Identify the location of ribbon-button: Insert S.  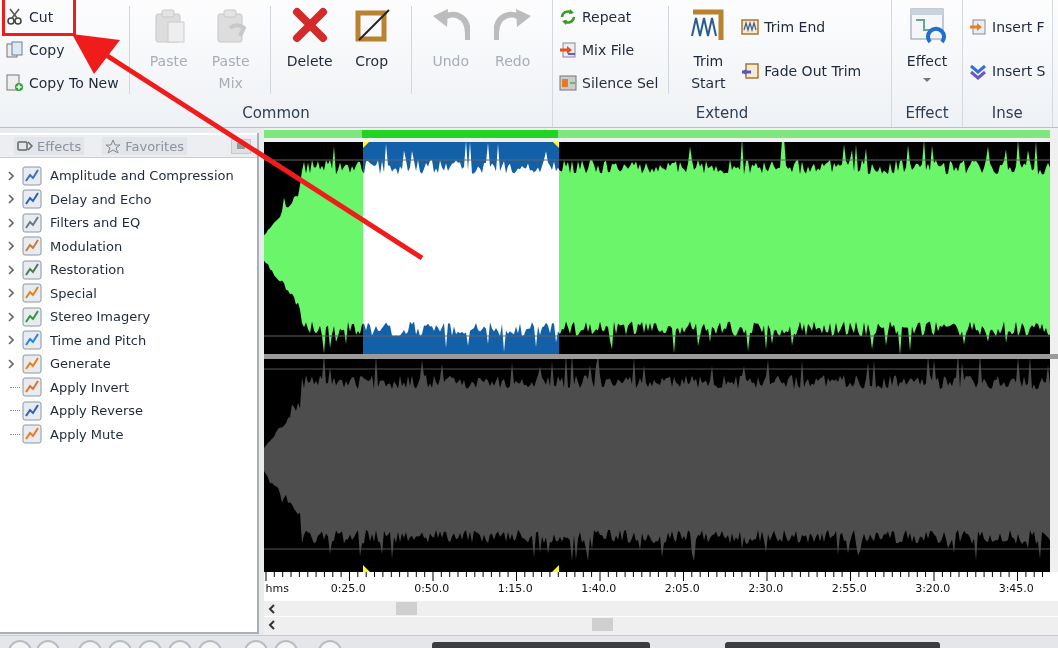
(1007, 71).